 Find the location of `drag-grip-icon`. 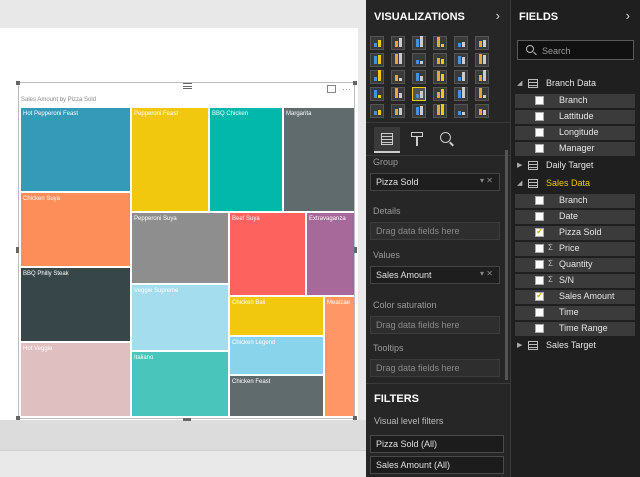

drag-grip-icon is located at coordinates (187, 86).